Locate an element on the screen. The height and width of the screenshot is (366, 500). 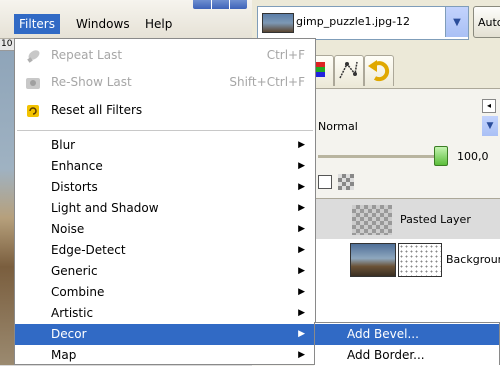
tab-paths is located at coordinates (349, 70).